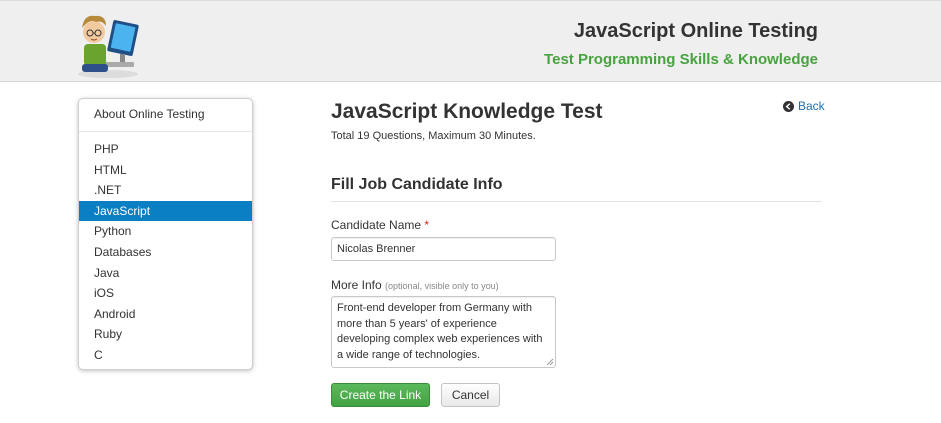 The image size is (941, 423). Describe the element at coordinates (165, 293) in the screenshot. I see `sidebar-item-ios: iOS` at that location.